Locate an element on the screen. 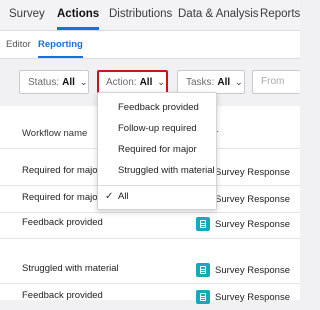 This screenshot has width=320, height=310. from-date-placeholder: From is located at coordinates (273, 81).